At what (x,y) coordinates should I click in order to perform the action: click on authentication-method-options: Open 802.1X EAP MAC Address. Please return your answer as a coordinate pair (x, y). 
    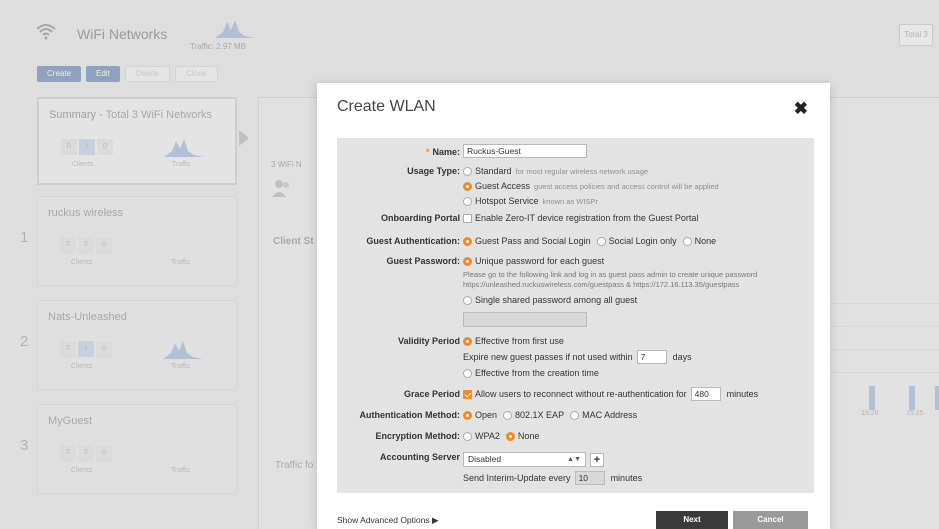
    Looking at the image, I should click on (550, 415).